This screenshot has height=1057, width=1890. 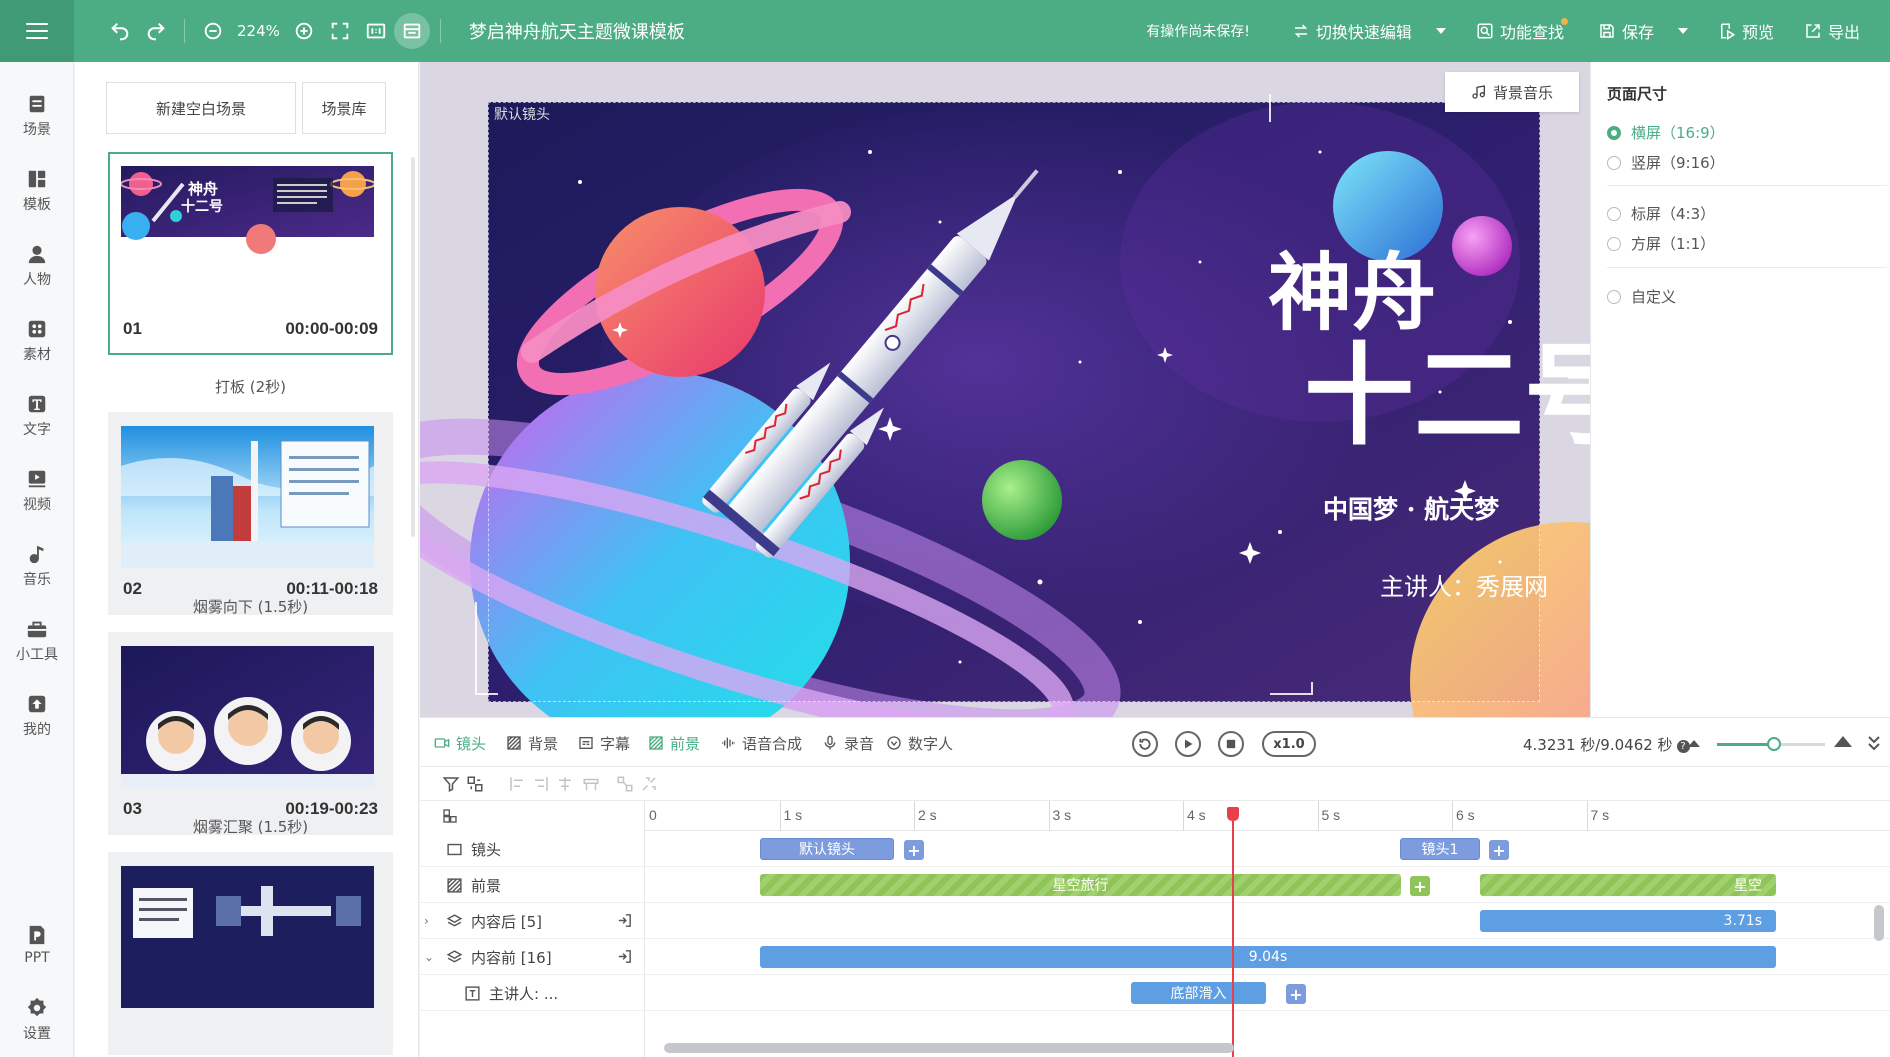 I want to click on scene-transition: 打板 (2秒), so click(x=250, y=386).